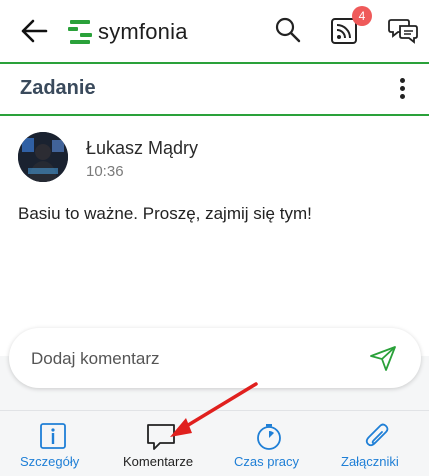  Describe the element at coordinates (142, 148) in the screenshot. I see `comment-author: Łukasz Mądry` at that location.